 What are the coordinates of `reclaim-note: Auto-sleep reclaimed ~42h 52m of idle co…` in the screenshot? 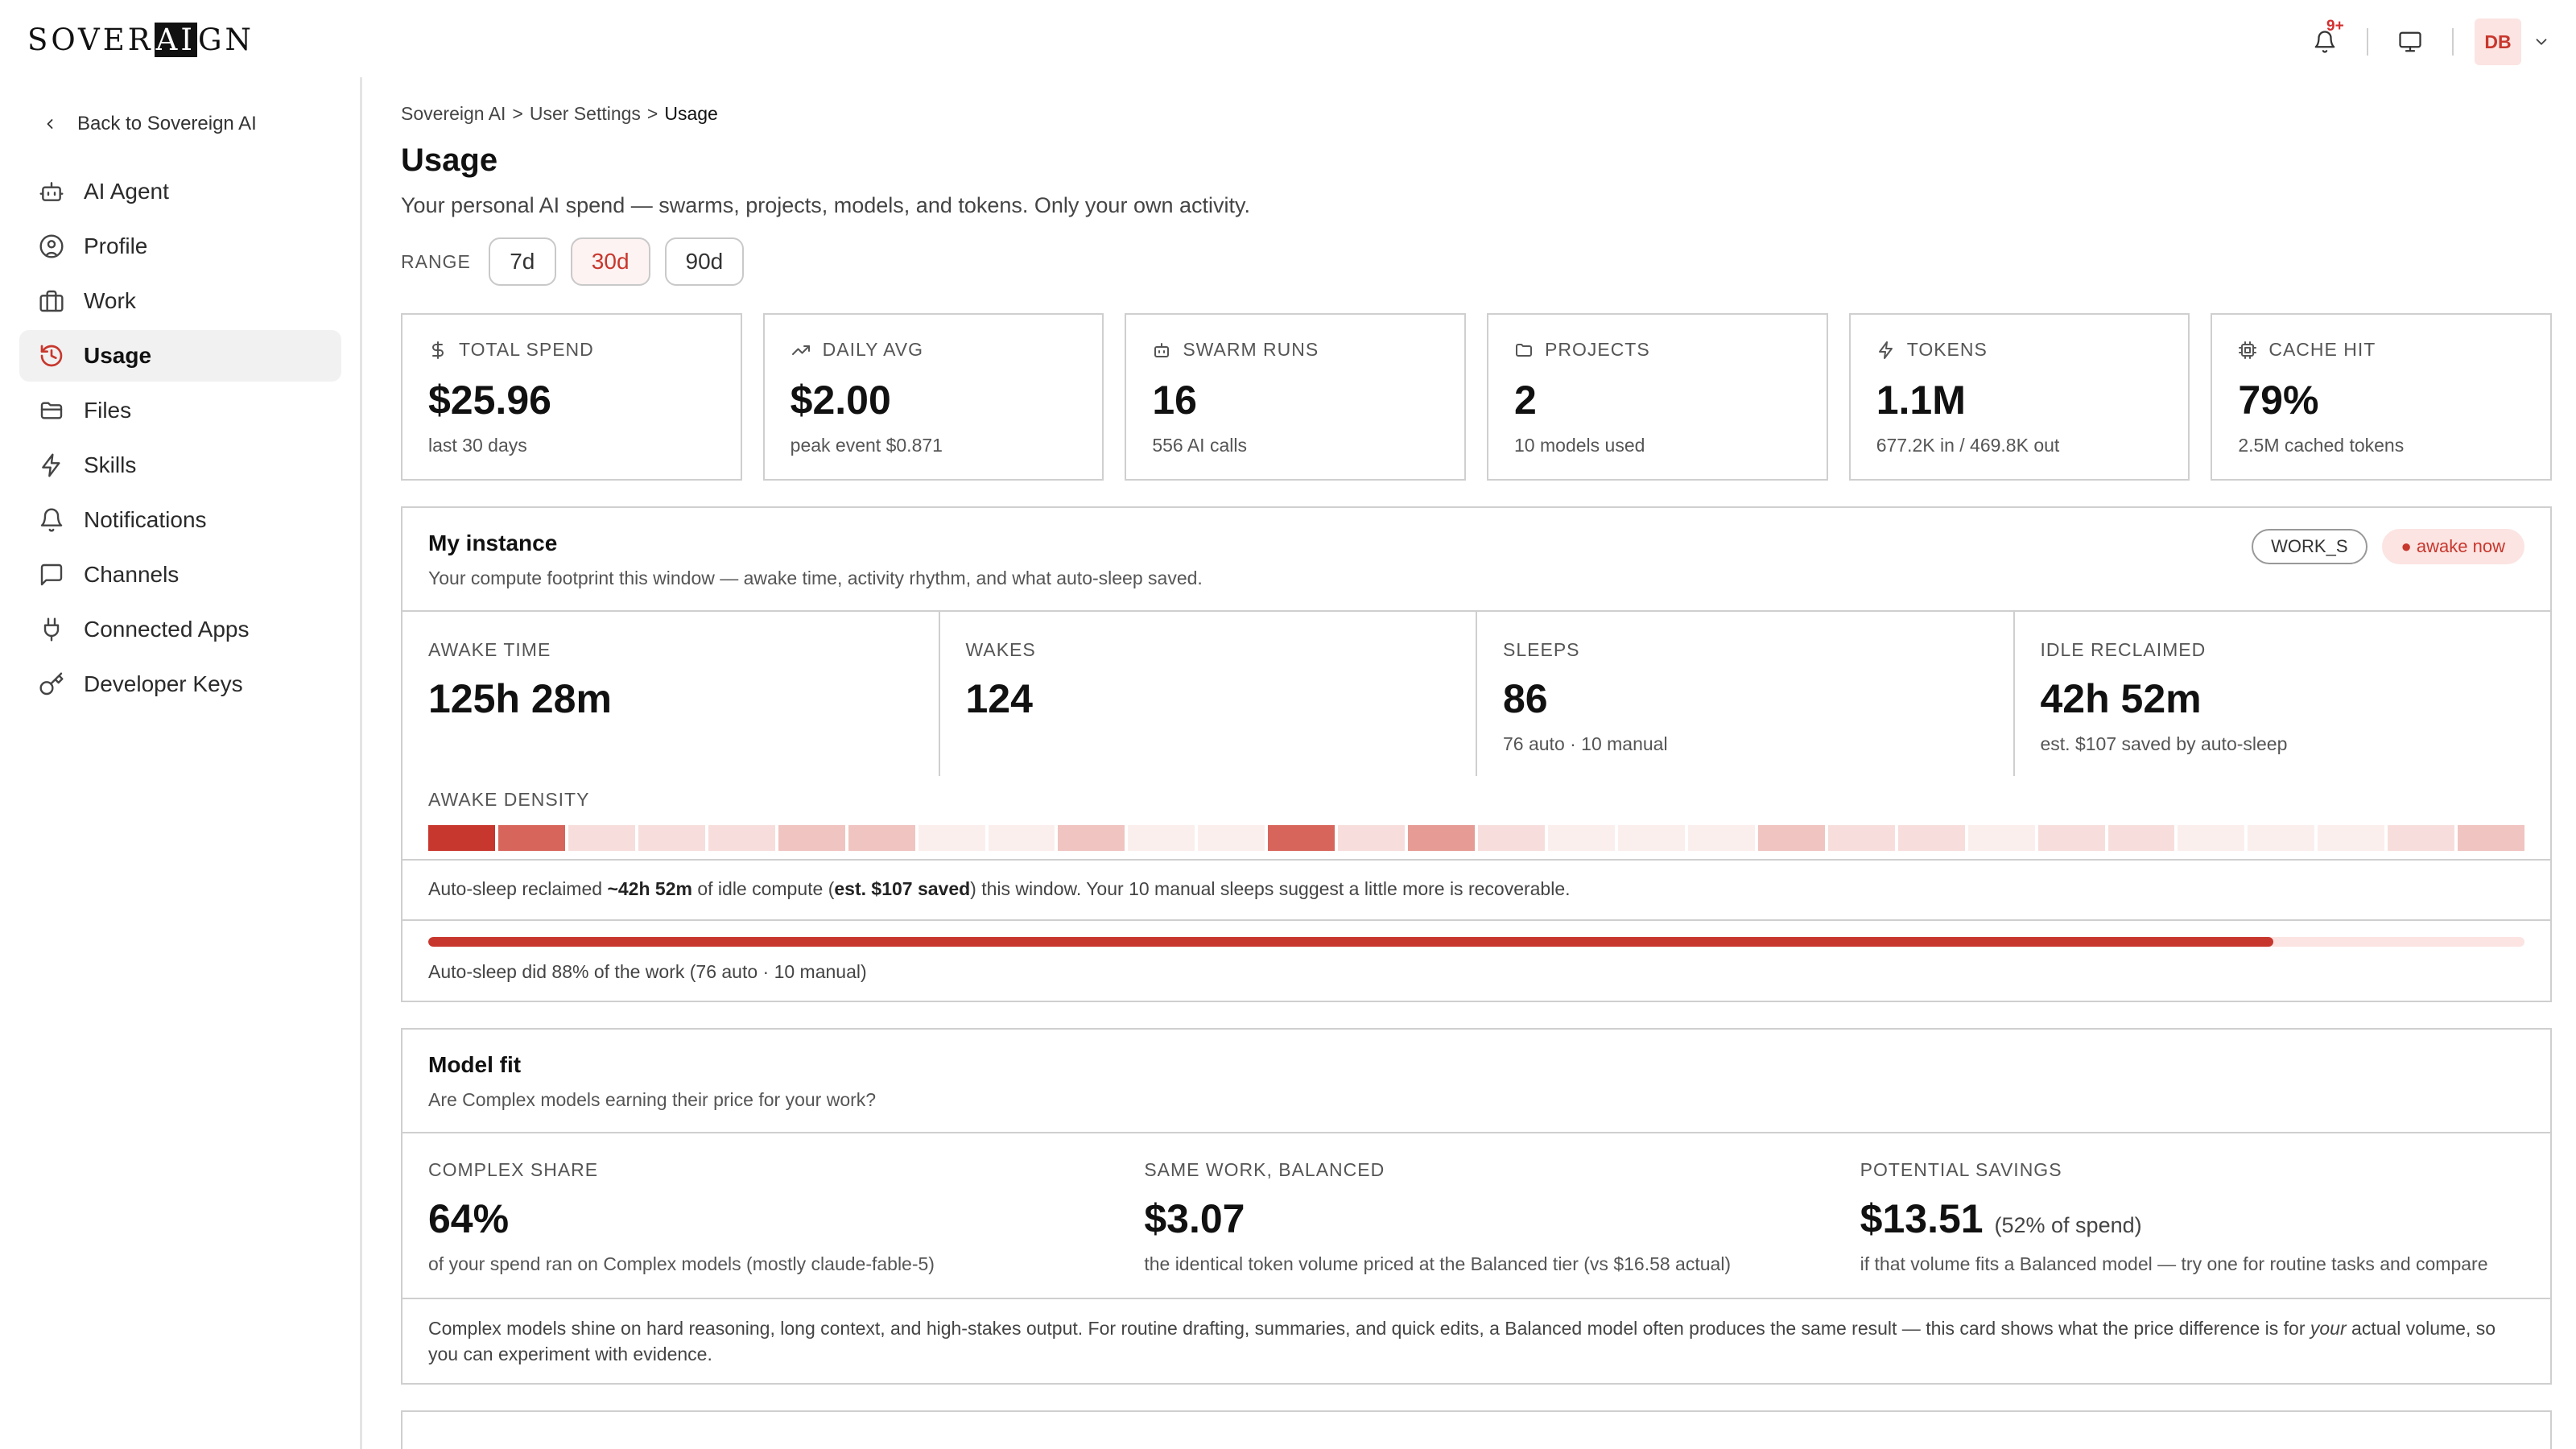 It's located at (1476, 889).